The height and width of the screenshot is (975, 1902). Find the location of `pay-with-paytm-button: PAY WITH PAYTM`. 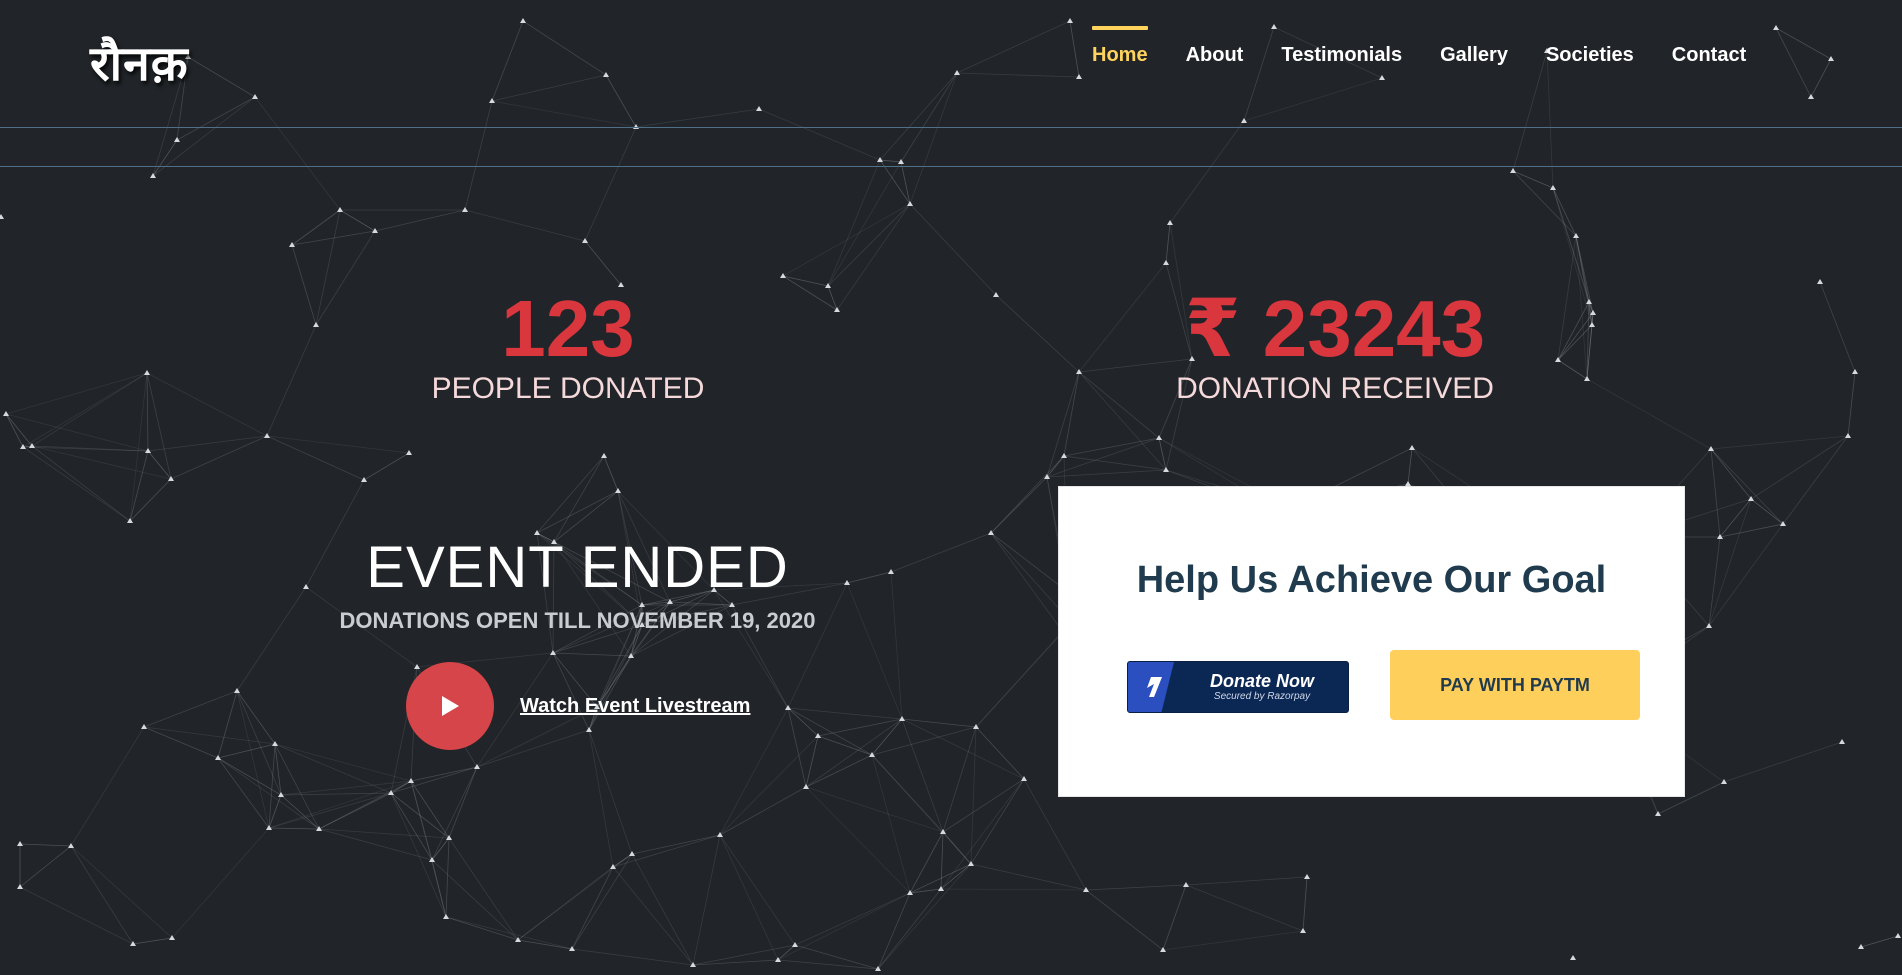

pay-with-paytm-button: PAY WITH PAYTM is located at coordinates (1515, 685).